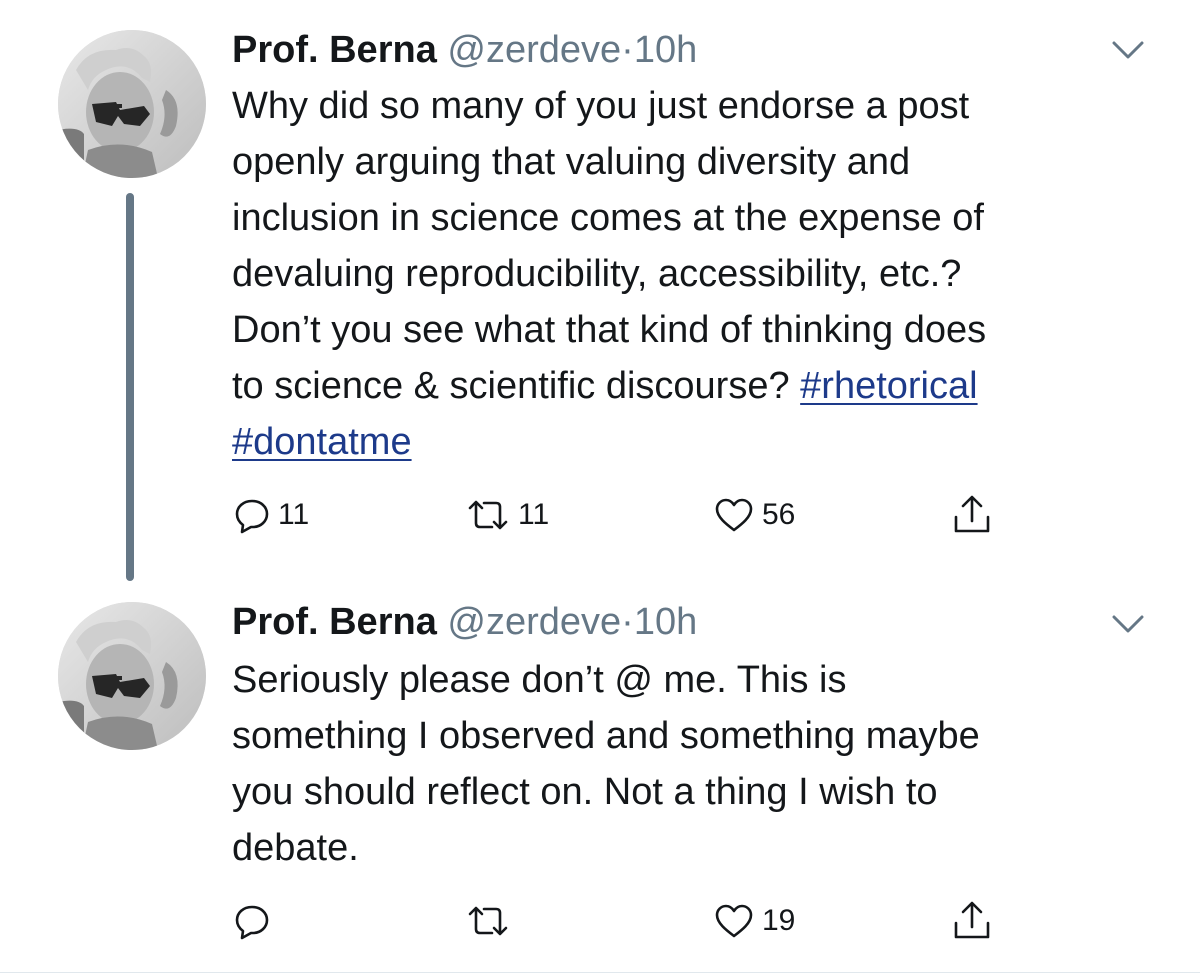 The width and height of the screenshot is (1200, 977). Describe the element at coordinates (322, 442) in the screenshot. I see `hashtag-dontatme: #dontatme` at that location.